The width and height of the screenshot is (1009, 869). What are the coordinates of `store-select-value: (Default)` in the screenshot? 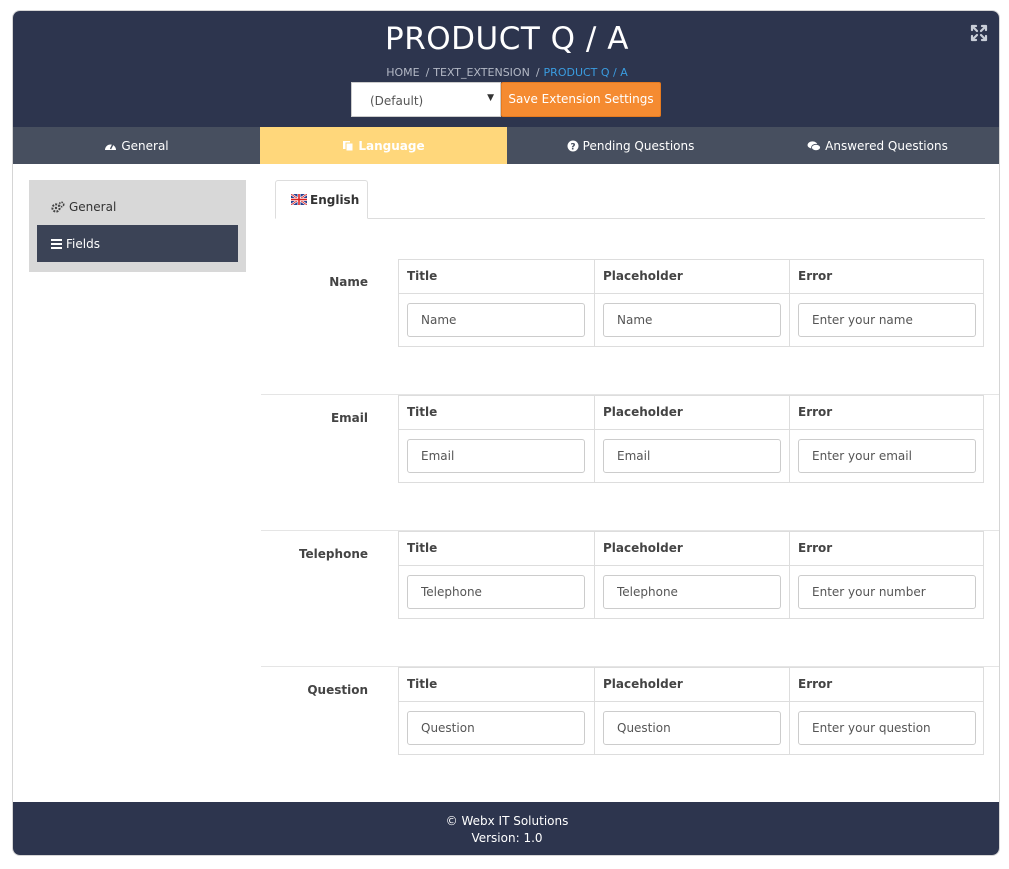 It's located at (397, 101).